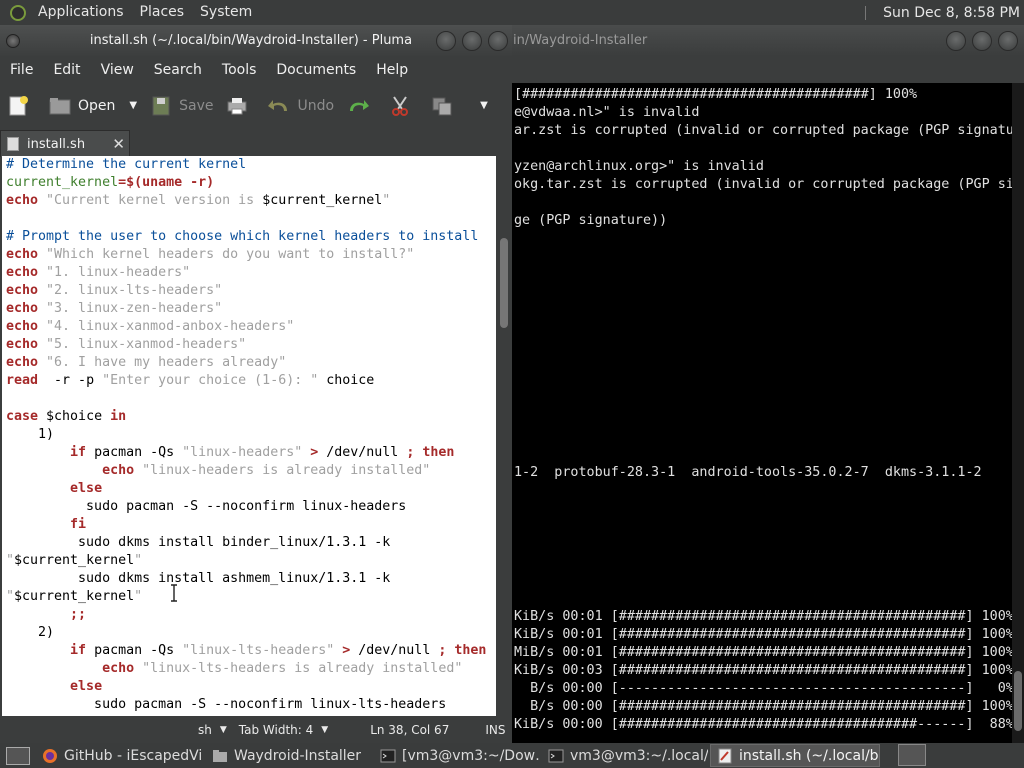  Describe the element at coordinates (410, 729) in the screenshot. I see `cursor-position: Ln 38, Col 67` at that location.